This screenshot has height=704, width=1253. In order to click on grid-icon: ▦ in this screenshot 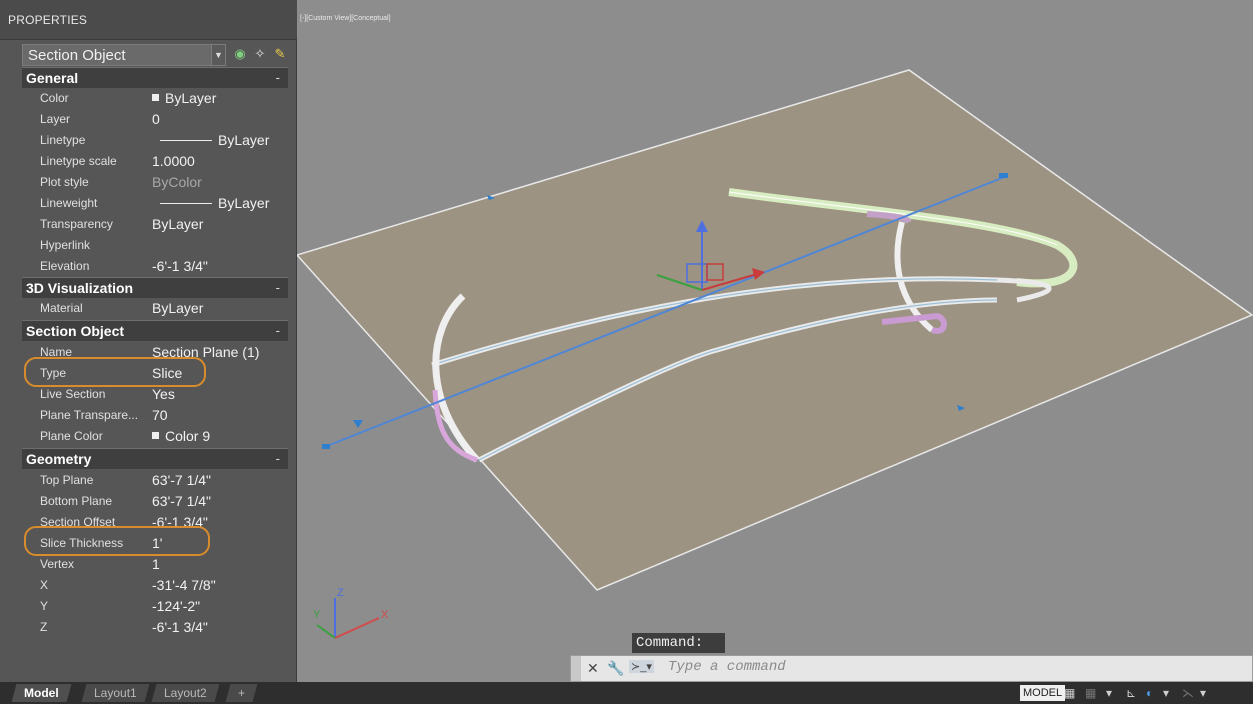, I will do `click(1069, 693)`.